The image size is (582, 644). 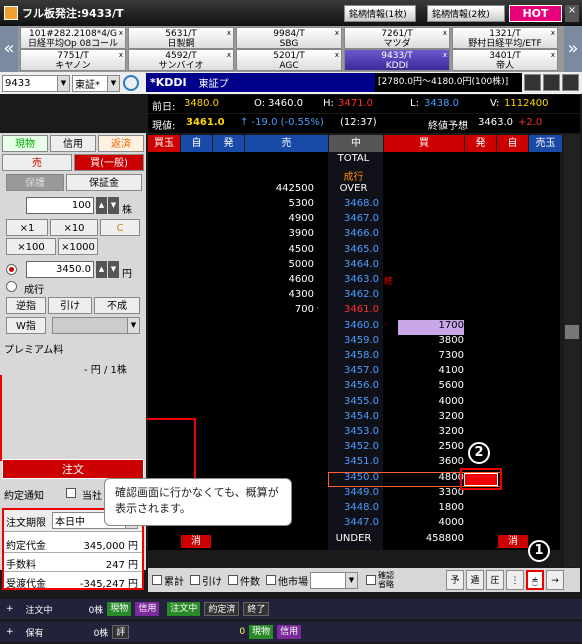 I want to click on expand-icon: +, so click(x=10, y=632).